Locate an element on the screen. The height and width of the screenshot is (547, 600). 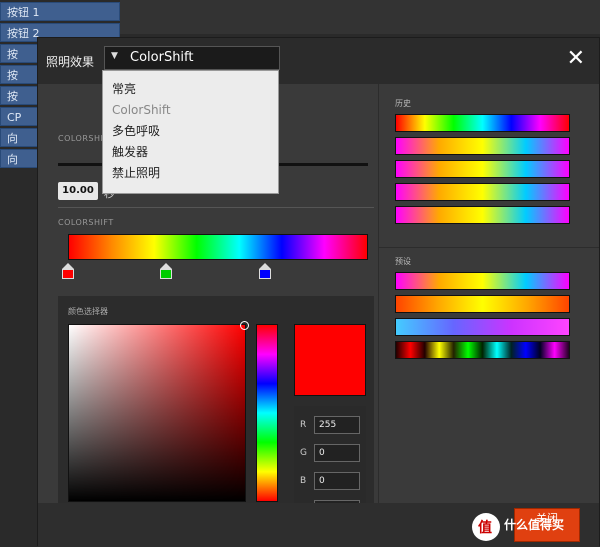
watermark-text: 什么值得买 is located at coordinates (534, 525).